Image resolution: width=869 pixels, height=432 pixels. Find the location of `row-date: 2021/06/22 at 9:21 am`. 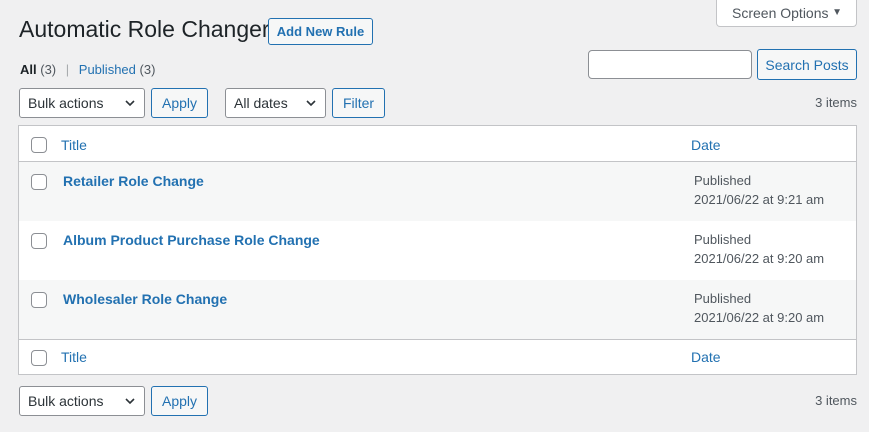

row-date: 2021/06/22 at 9:21 am is located at coordinates (759, 199).